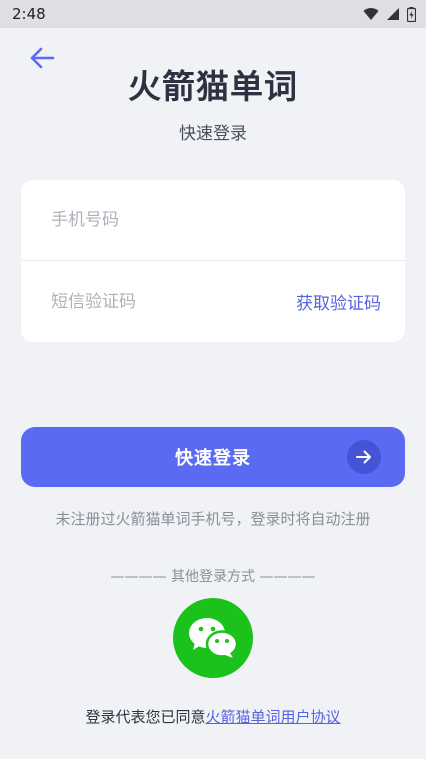 This screenshot has width=426, height=759. Describe the element at coordinates (213, 134) in the screenshot. I see `page-subtitle: 快速登录` at that location.